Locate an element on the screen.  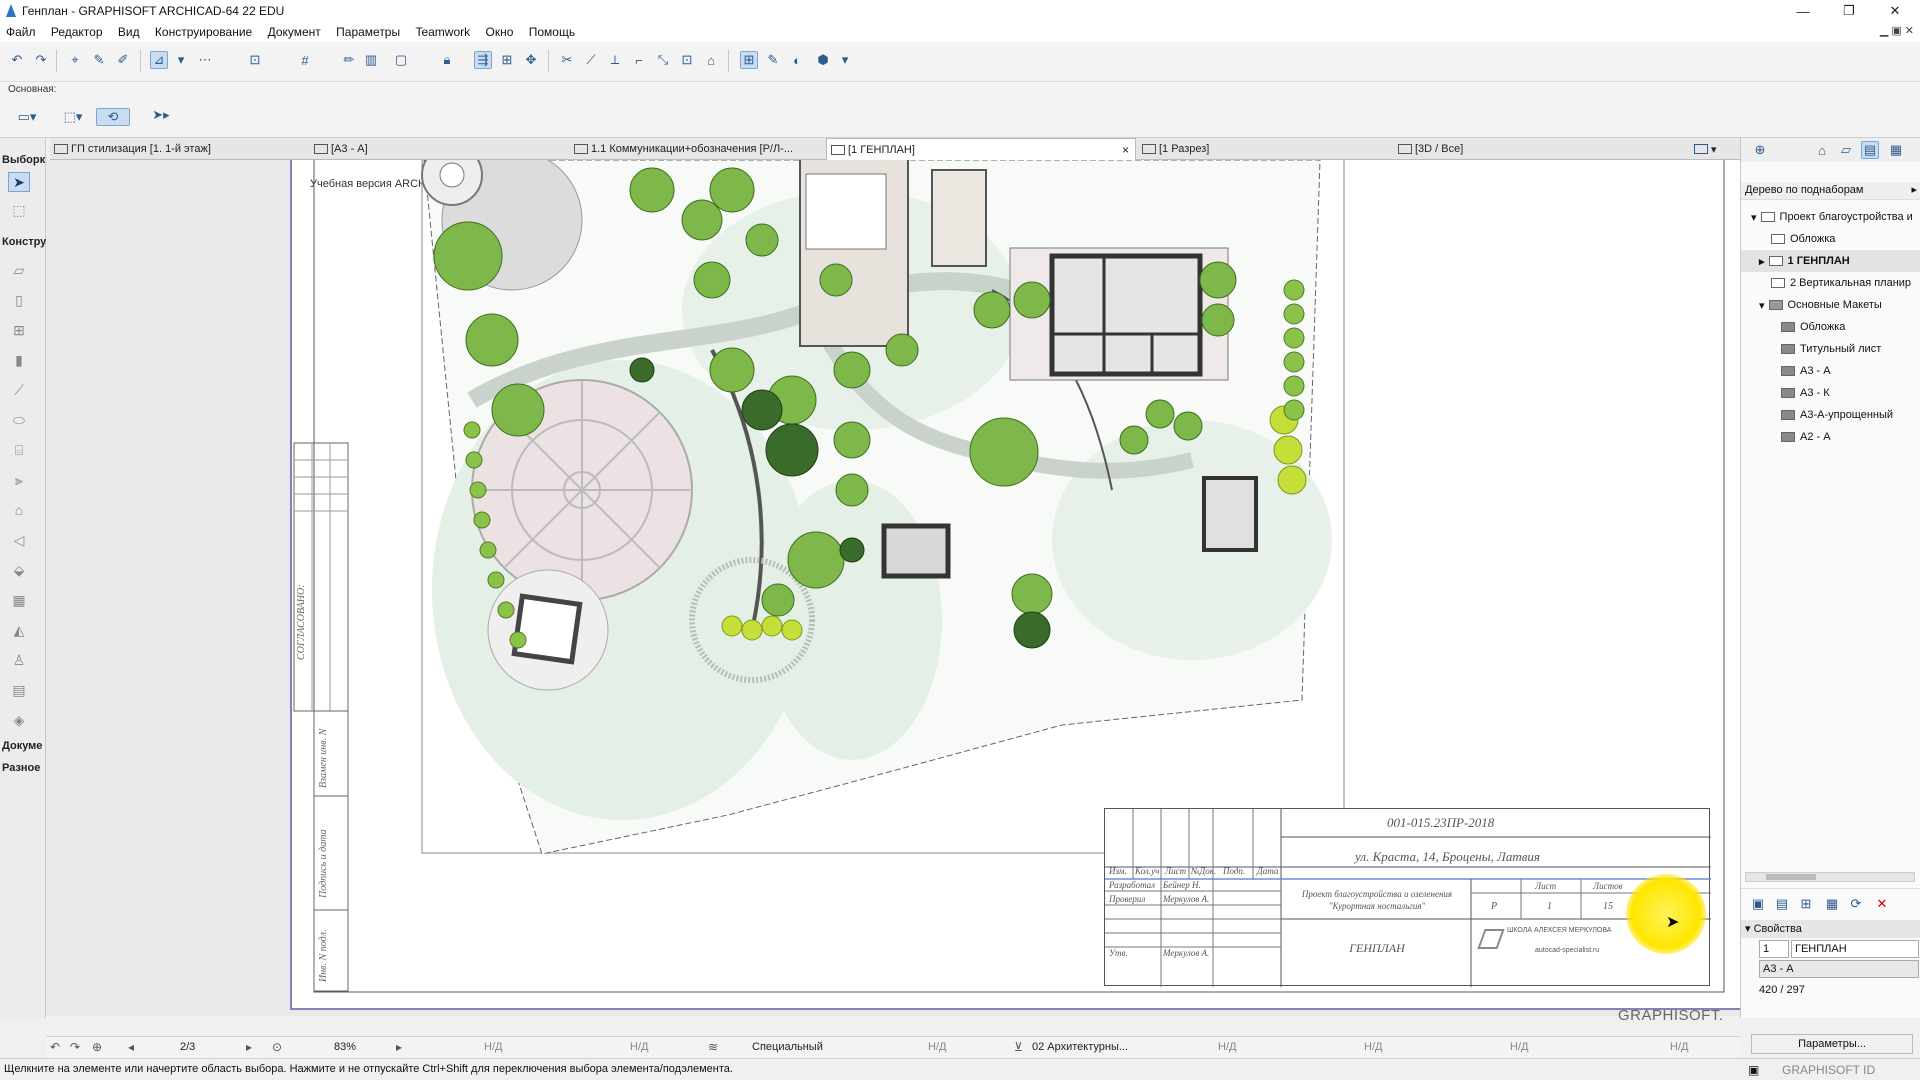
tab-list-button: ▾ is located at coordinates (1714, 149).